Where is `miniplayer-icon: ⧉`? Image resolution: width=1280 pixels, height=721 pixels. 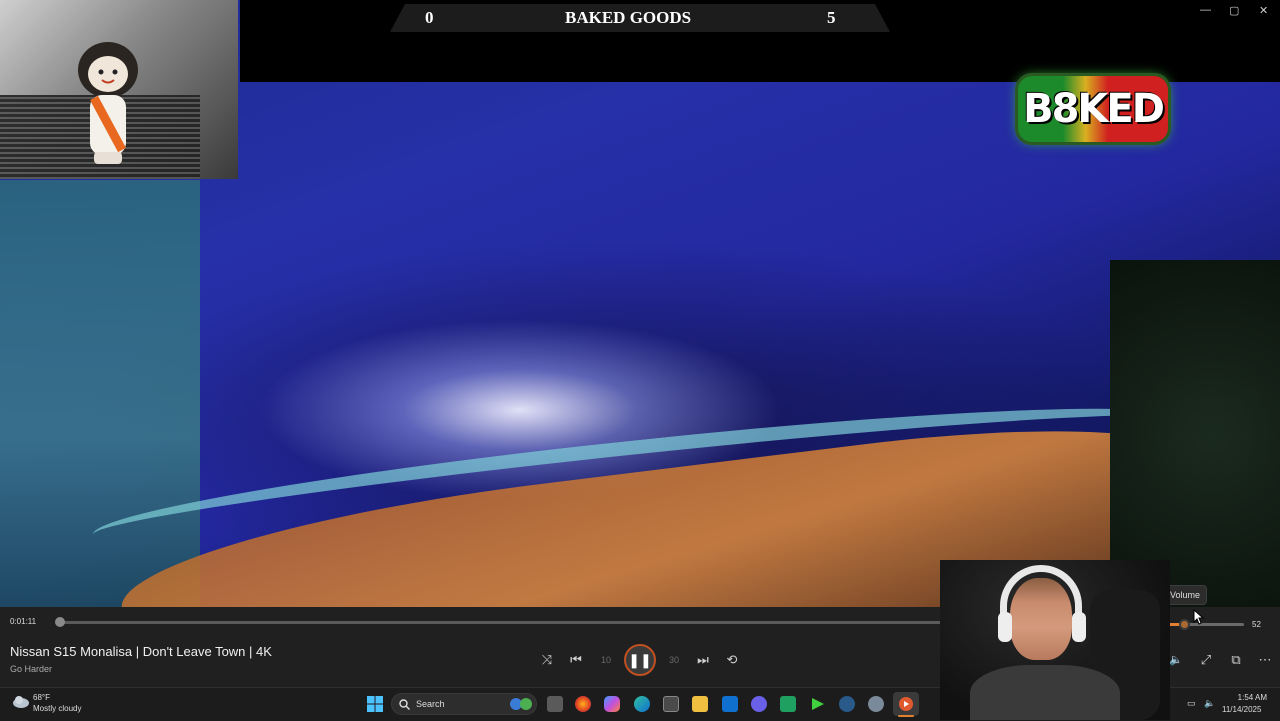
miniplayer-icon: ⧉ is located at coordinates (1236, 660).